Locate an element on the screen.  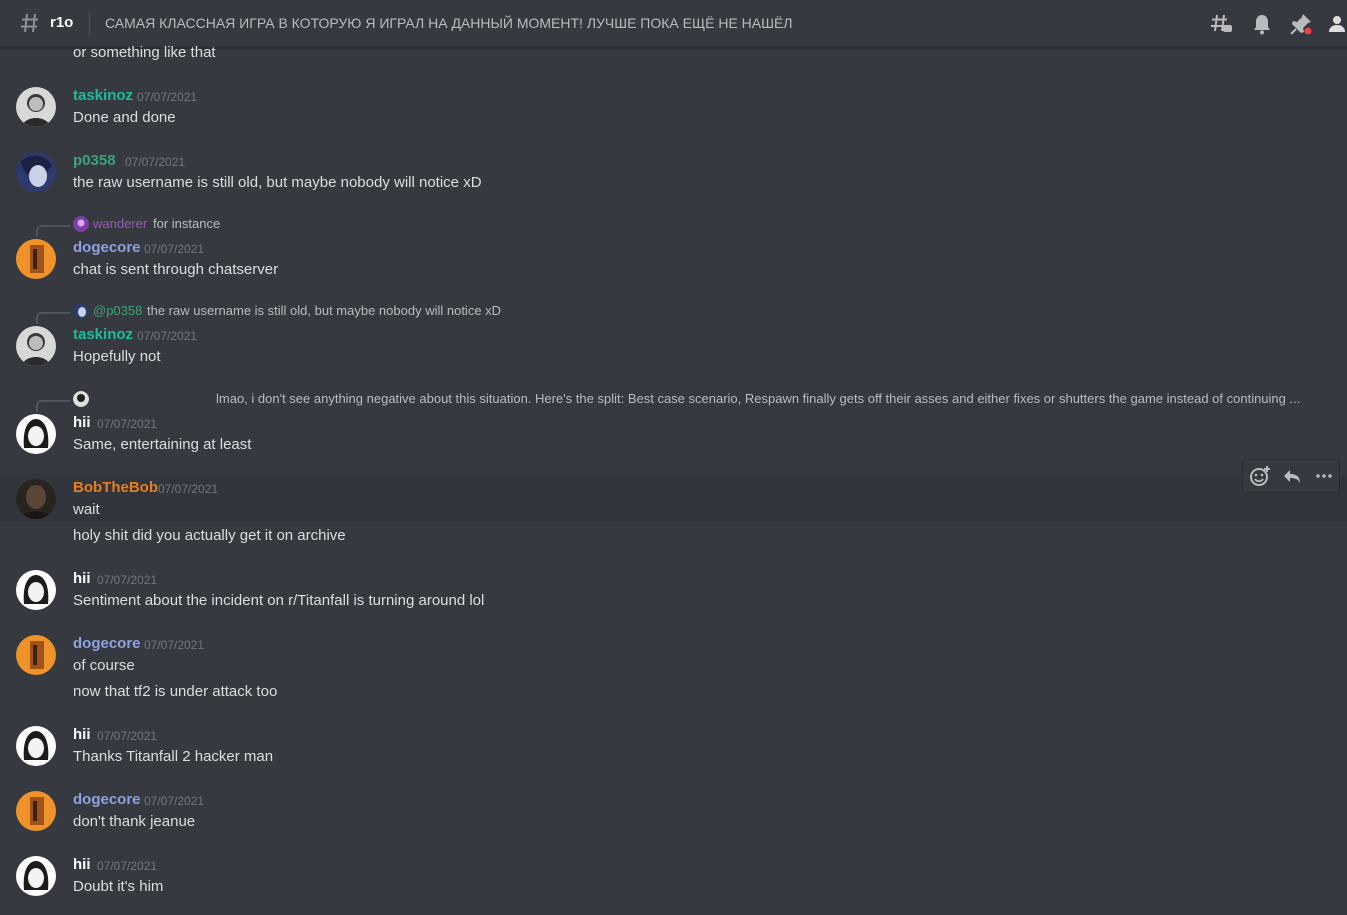
reply-username: @p0358 is located at coordinates (117, 310).